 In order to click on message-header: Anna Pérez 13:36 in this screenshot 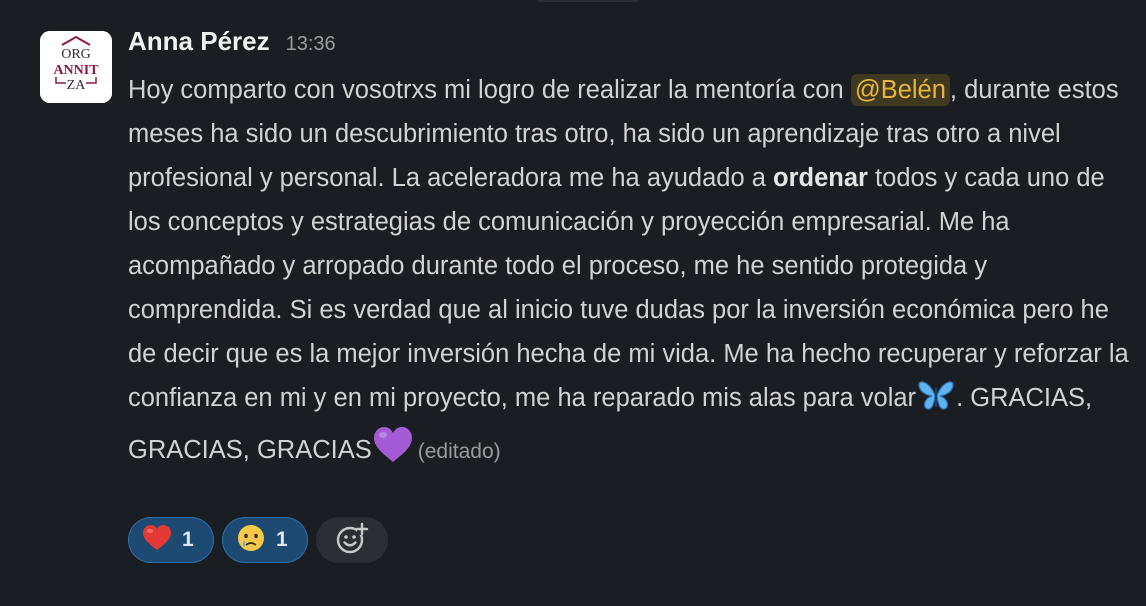, I will do `click(633, 46)`.